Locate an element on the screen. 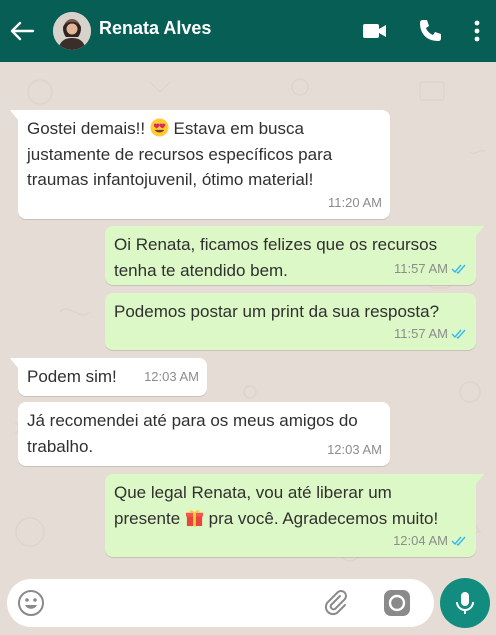  message-meta: 11:20 AM is located at coordinates (355, 203).